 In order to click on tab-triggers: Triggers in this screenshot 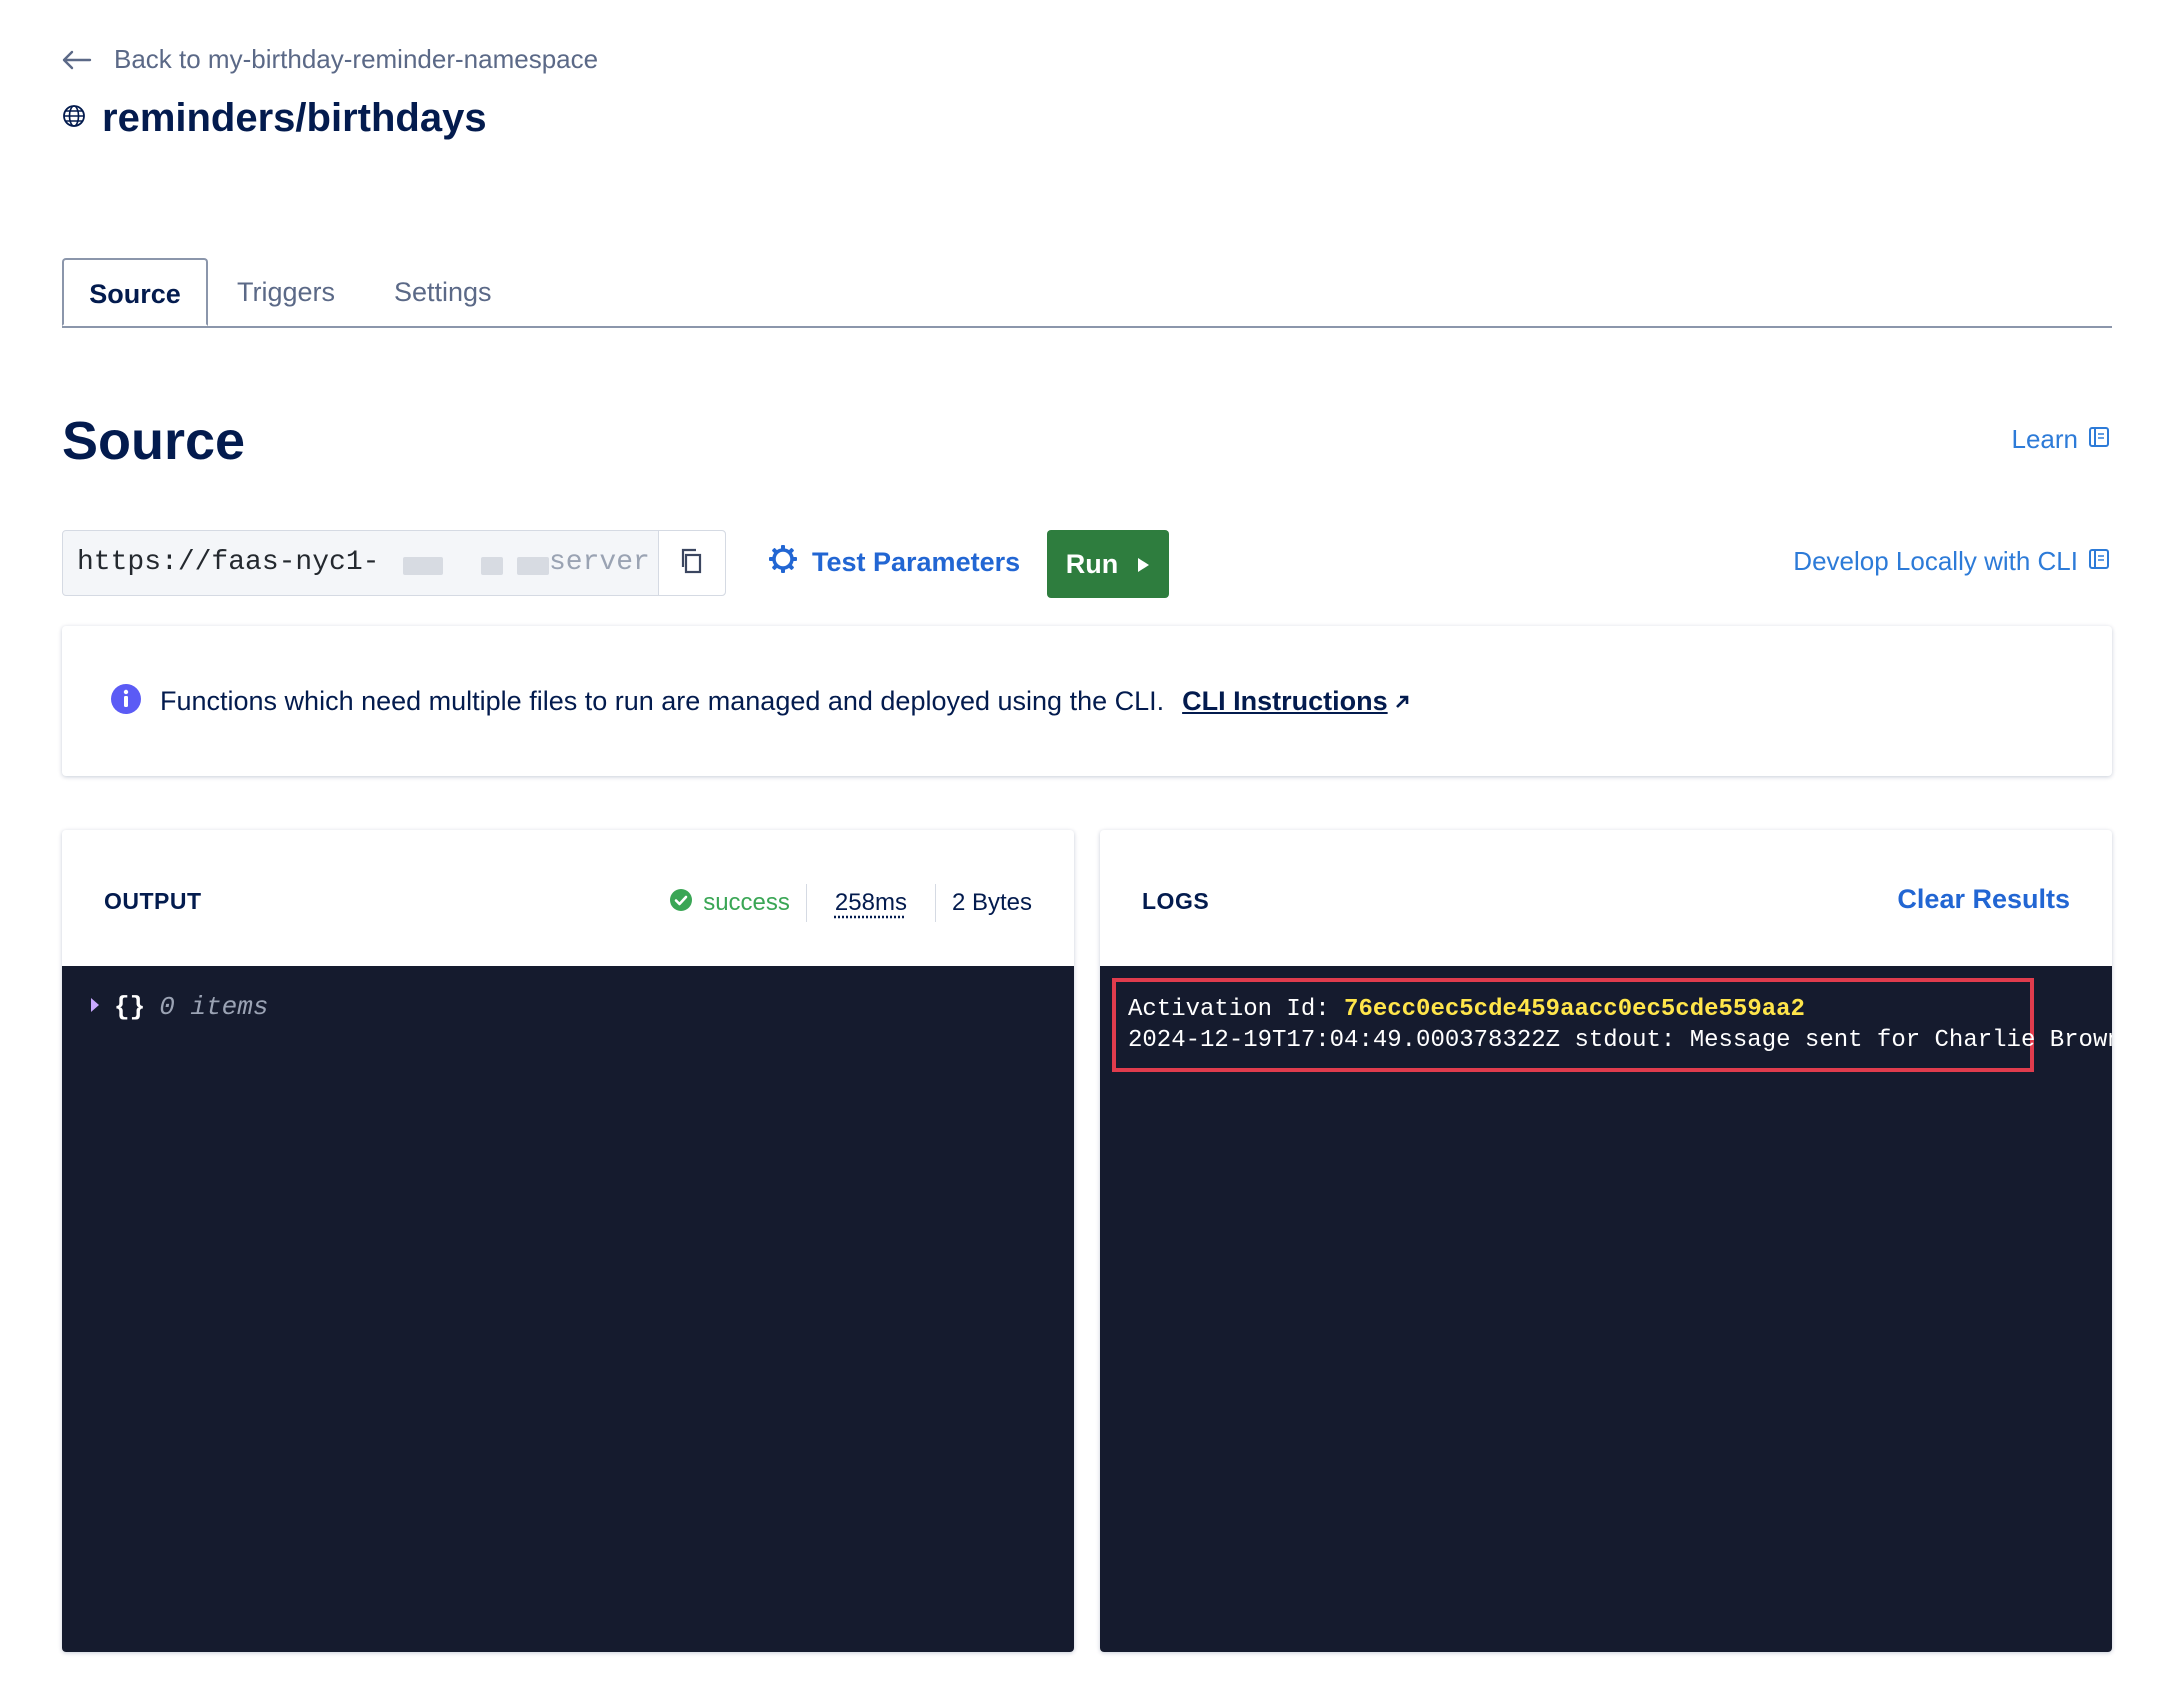, I will do `click(286, 292)`.